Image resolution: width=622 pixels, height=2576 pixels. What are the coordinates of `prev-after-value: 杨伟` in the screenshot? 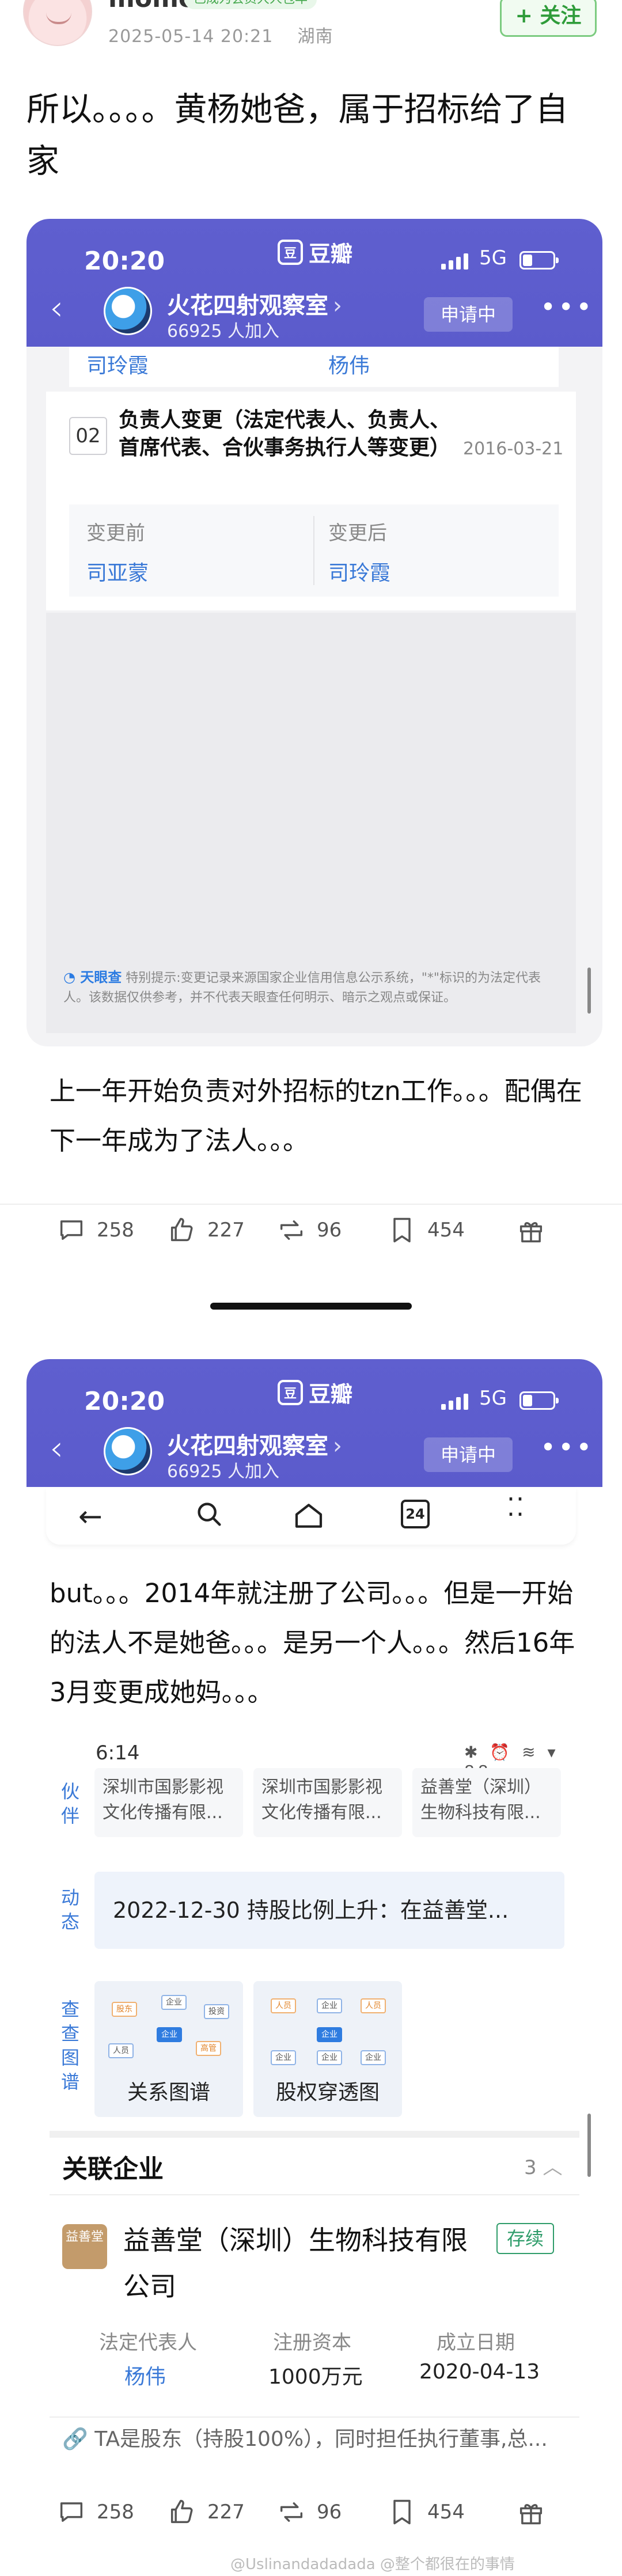 It's located at (349, 366).